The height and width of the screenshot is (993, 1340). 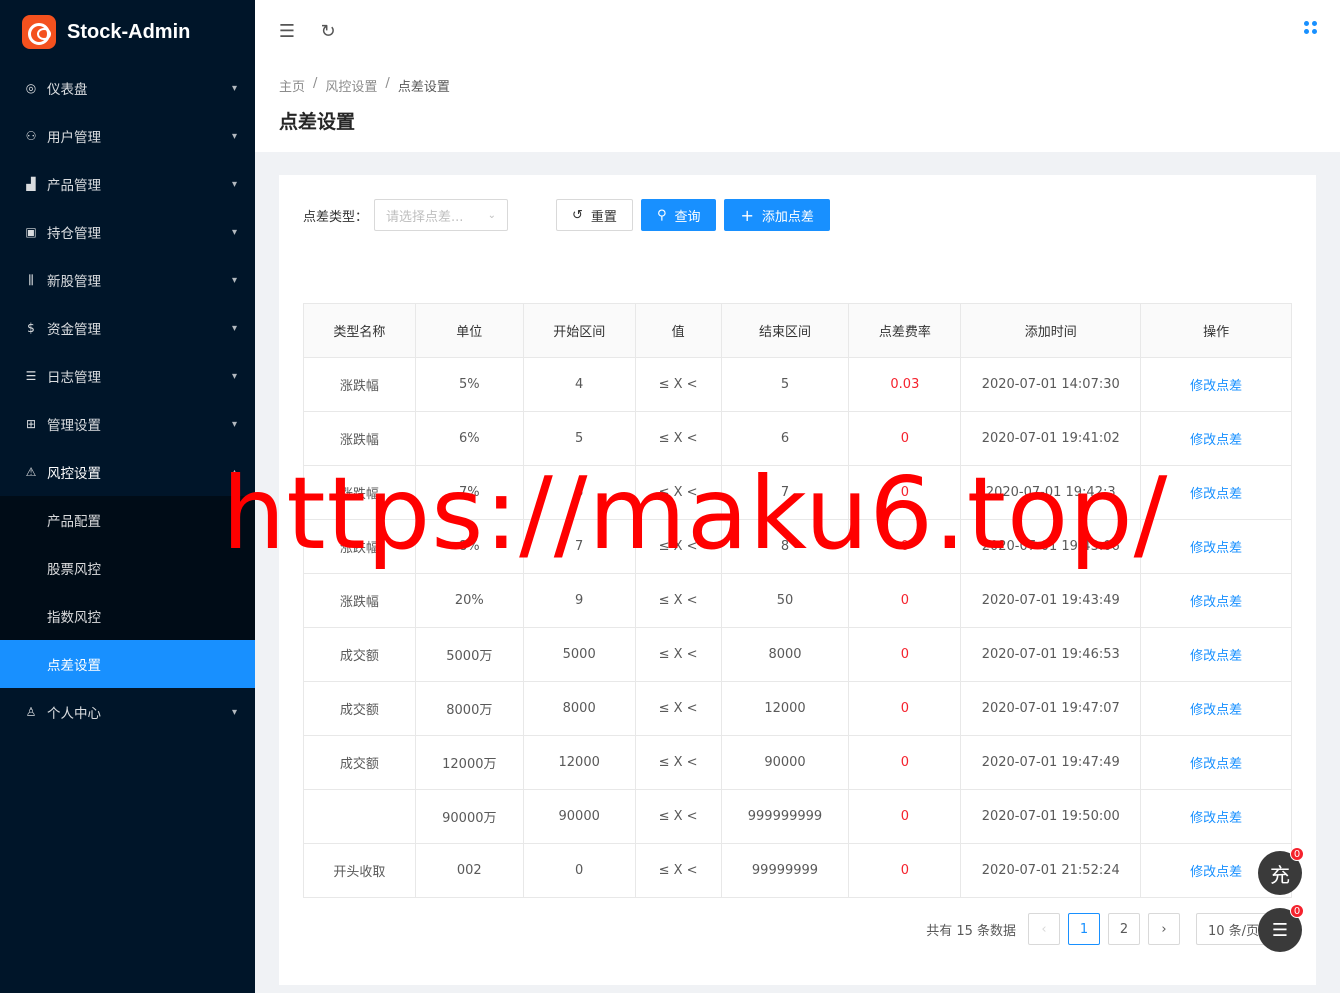 I want to click on table-cell: 7%, so click(x=469, y=492).